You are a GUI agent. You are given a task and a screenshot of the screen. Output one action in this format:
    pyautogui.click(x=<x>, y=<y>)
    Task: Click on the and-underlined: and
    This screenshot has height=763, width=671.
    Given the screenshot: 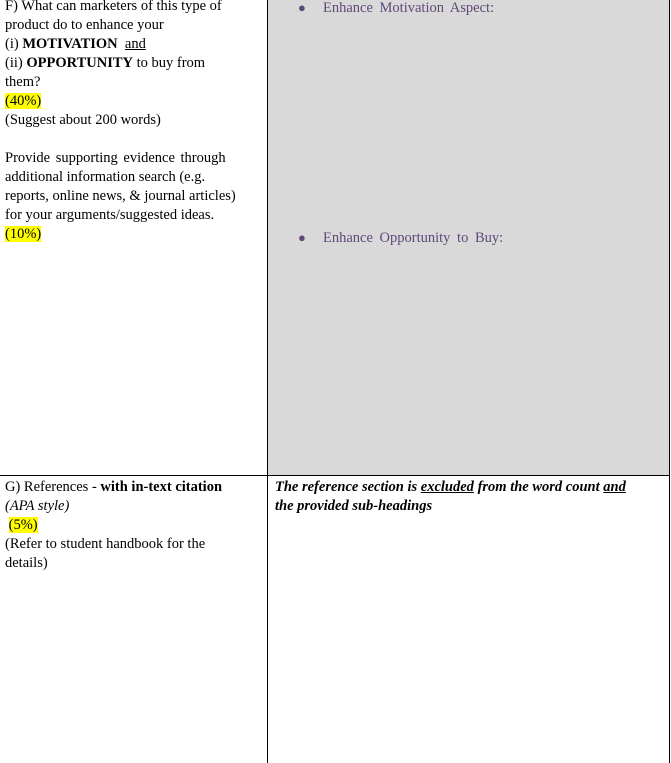 What is the action you would take?
    pyautogui.click(x=135, y=44)
    